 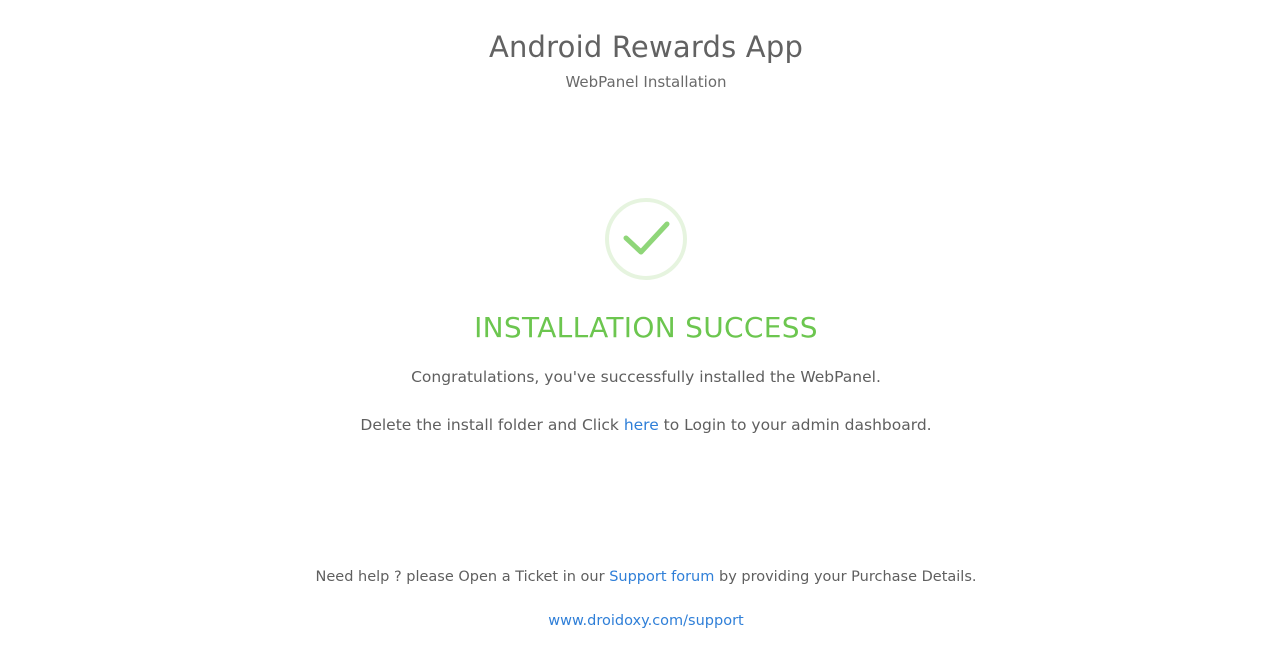 I want to click on success-heading: INSTALLATION SUCCESS, so click(x=646, y=327).